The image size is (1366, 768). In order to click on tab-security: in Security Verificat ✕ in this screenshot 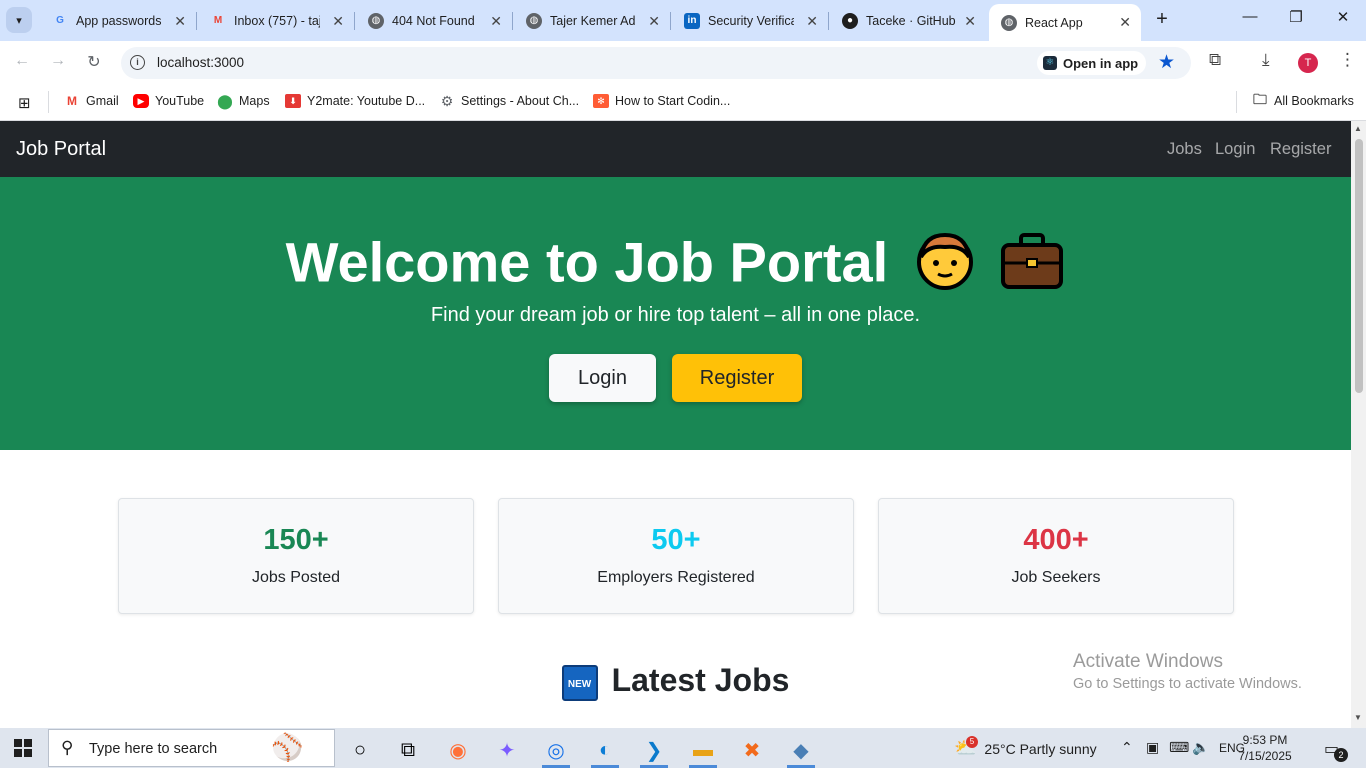, I will do `click(750, 20)`.